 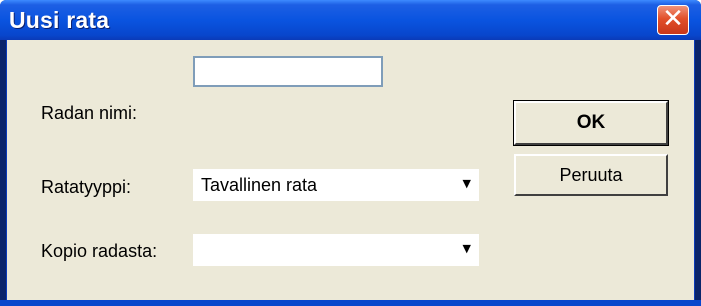 What do you see at coordinates (99, 251) in the screenshot?
I see `copy-from-label: Kopio radasta:` at bounding box center [99, 251].